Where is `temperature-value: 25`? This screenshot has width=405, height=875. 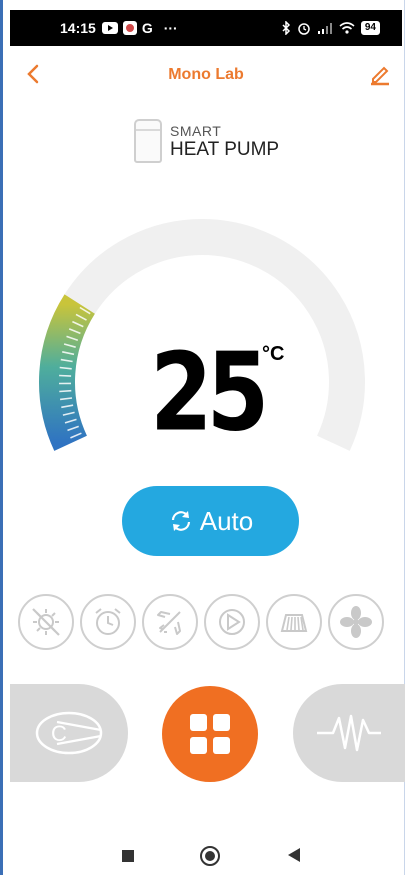
temperature-value: 25 is located at coordinates (209, 393).